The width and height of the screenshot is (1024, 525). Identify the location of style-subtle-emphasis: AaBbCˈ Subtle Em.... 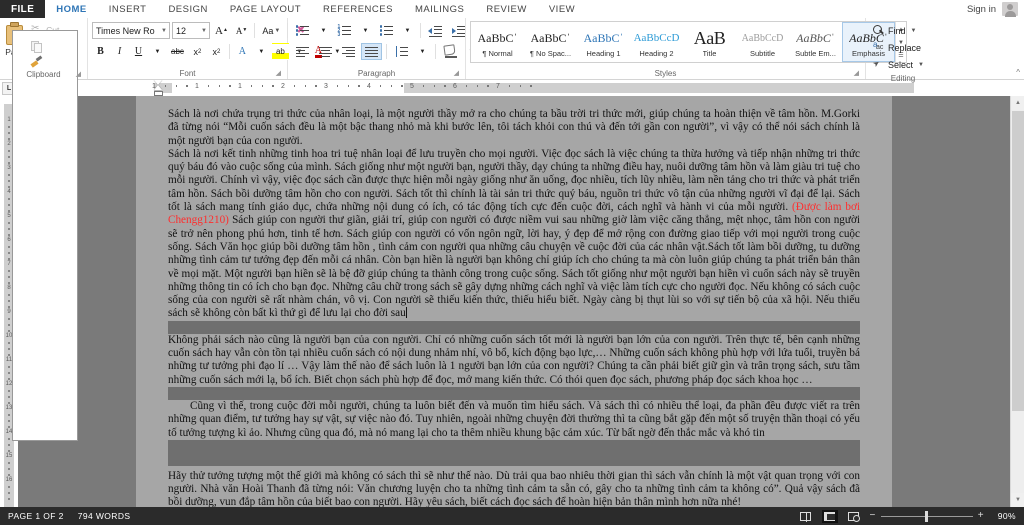
(815, 42).